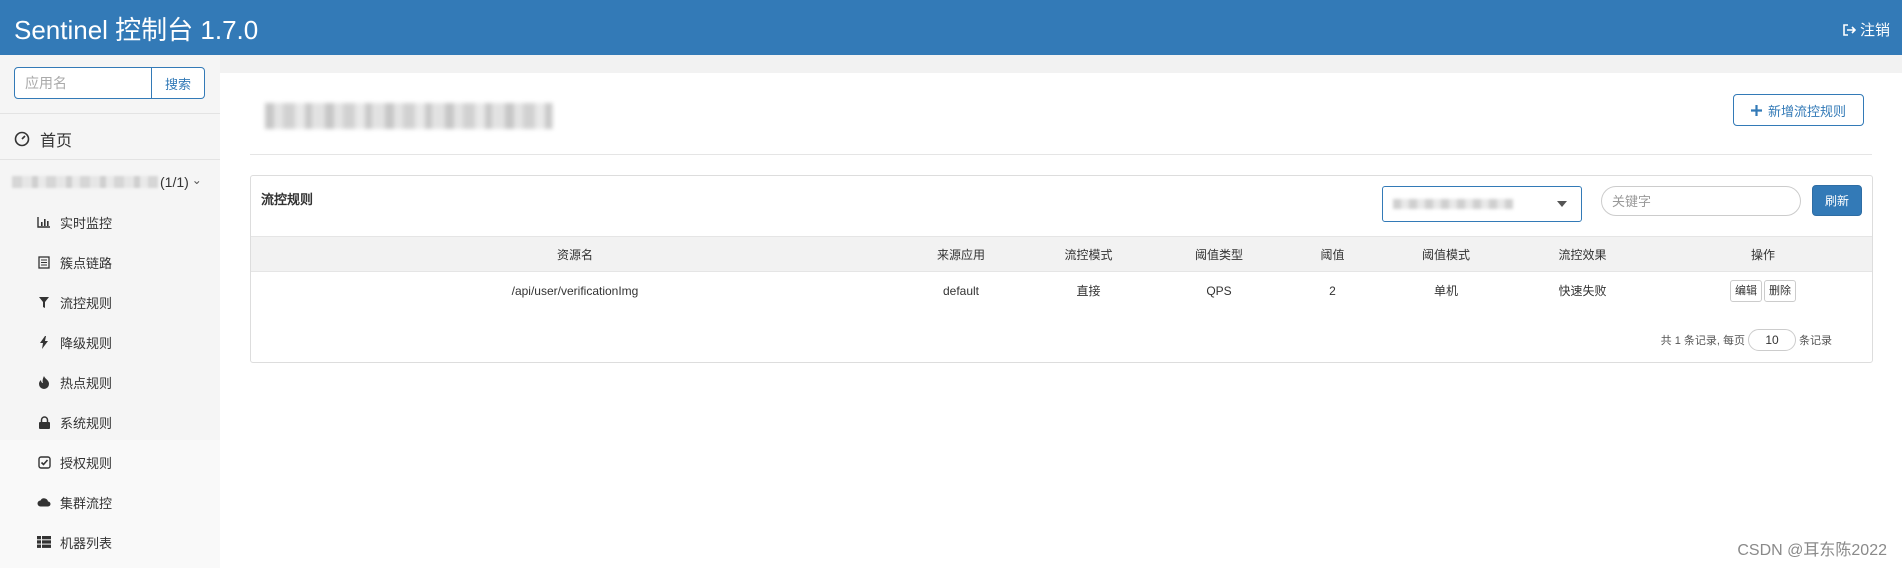  I want to click on logout-button: 注销, so click(1866, 29).